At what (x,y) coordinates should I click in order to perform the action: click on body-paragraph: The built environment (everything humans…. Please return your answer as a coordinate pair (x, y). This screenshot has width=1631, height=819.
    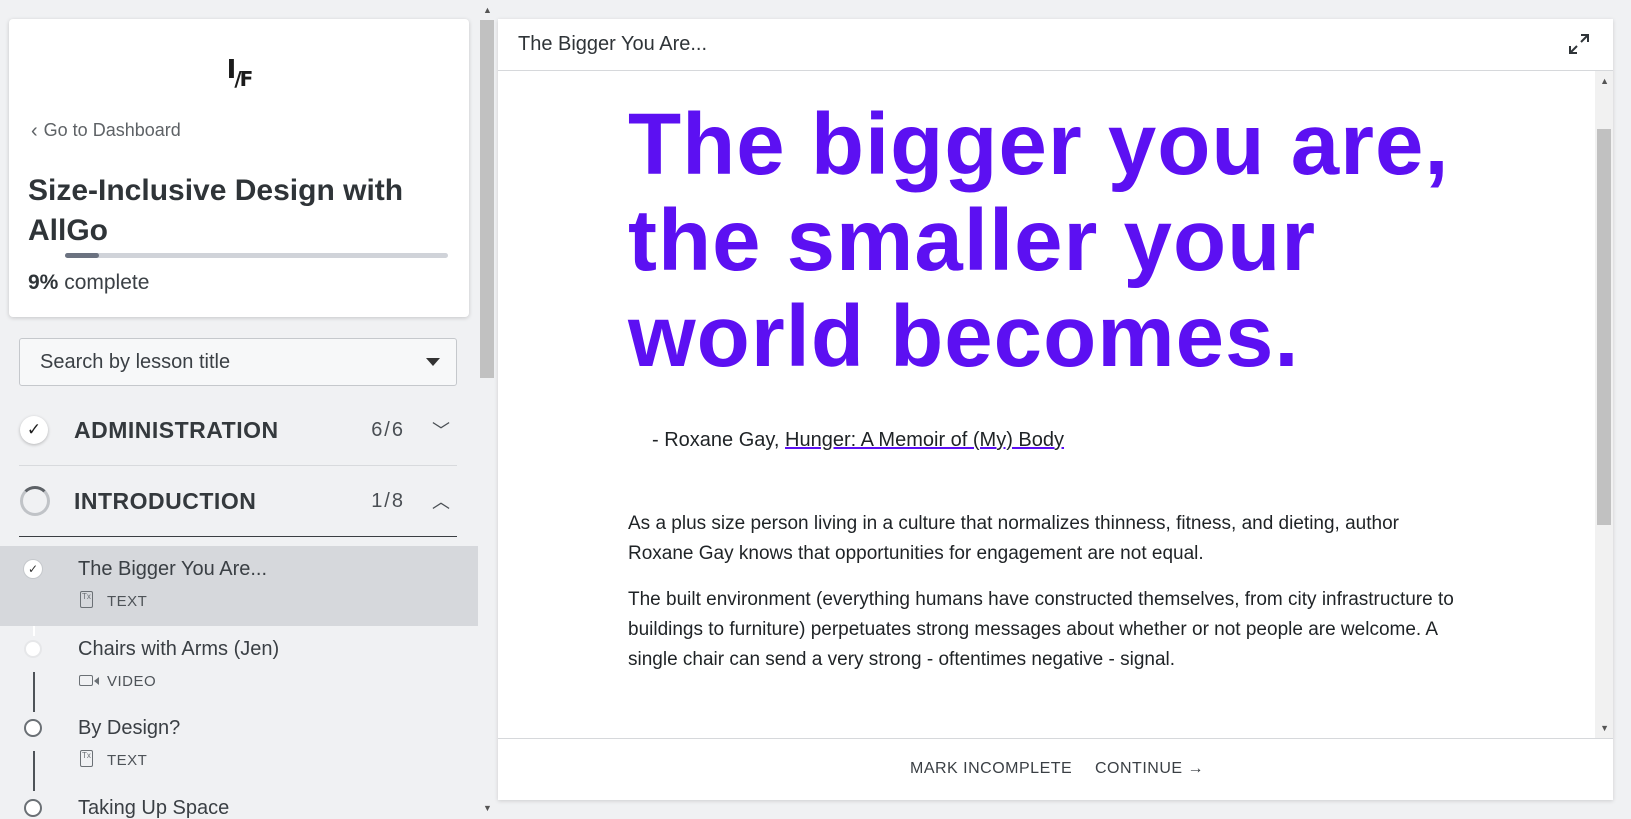
    Looking at the image, I should click on (1041, 629).